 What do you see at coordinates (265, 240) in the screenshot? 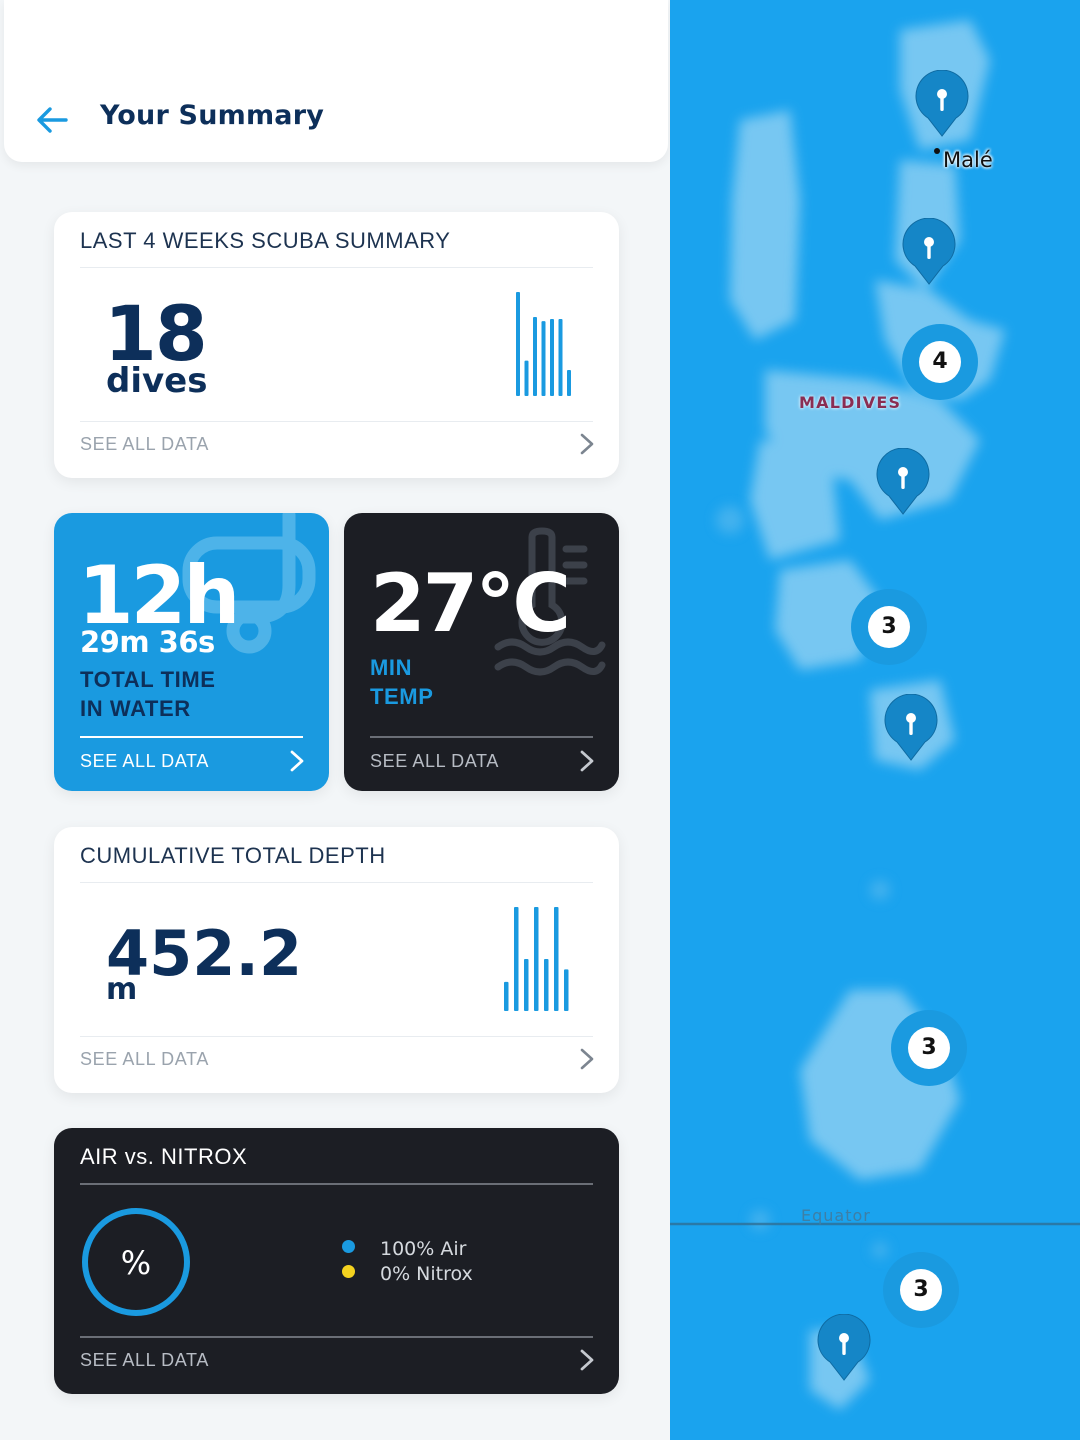
I see `card-heading: LAST 4 WEEKS SCUBA SUMMARY` at bounding box center [265, 240].